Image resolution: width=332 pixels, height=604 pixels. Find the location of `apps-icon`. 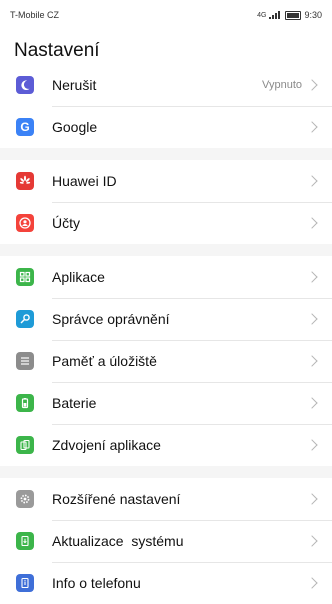

apps-icon is located at coordinates (25, 277).